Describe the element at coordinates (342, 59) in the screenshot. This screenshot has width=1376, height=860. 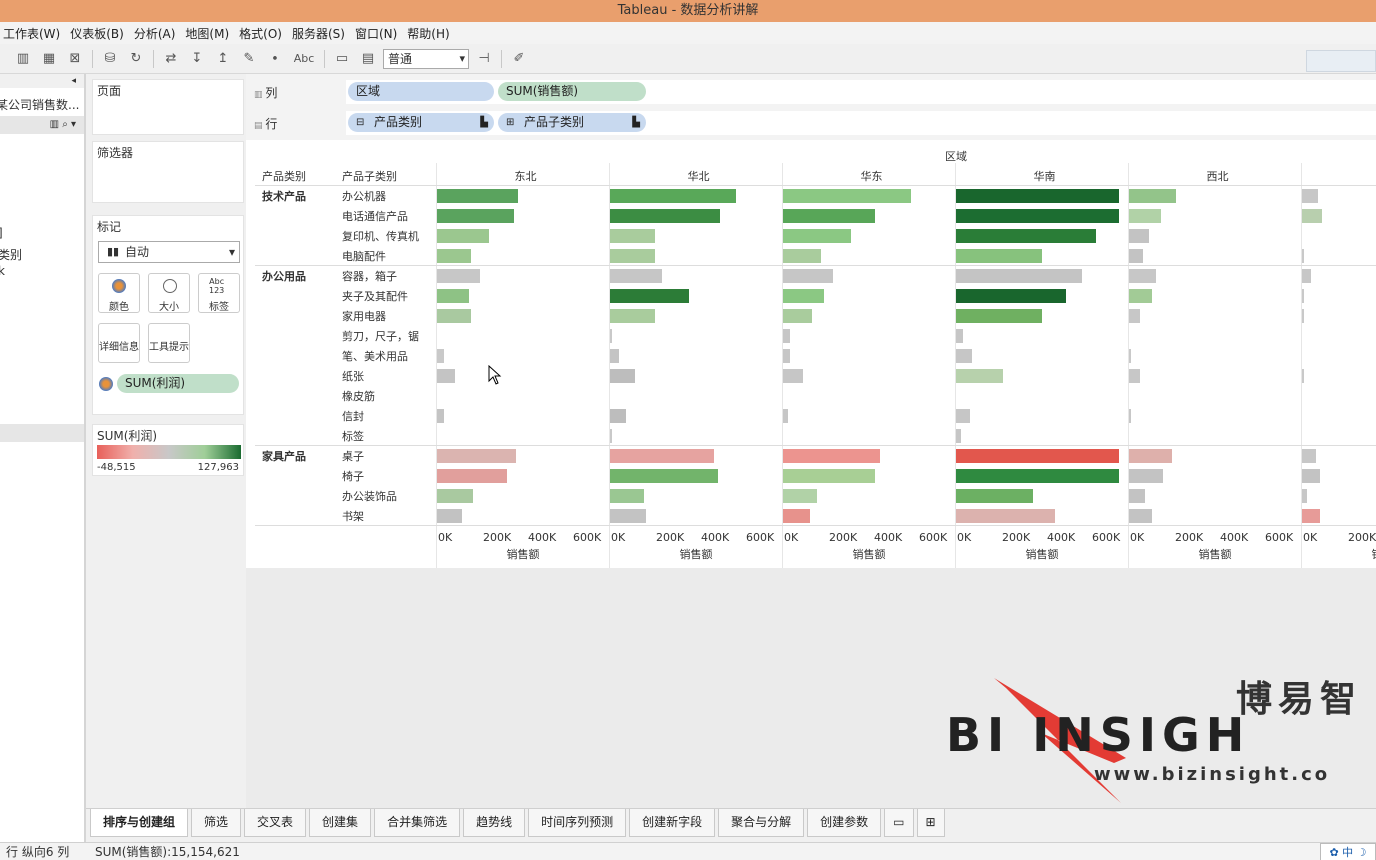
I see `presentation-icon: ▭` at that location.